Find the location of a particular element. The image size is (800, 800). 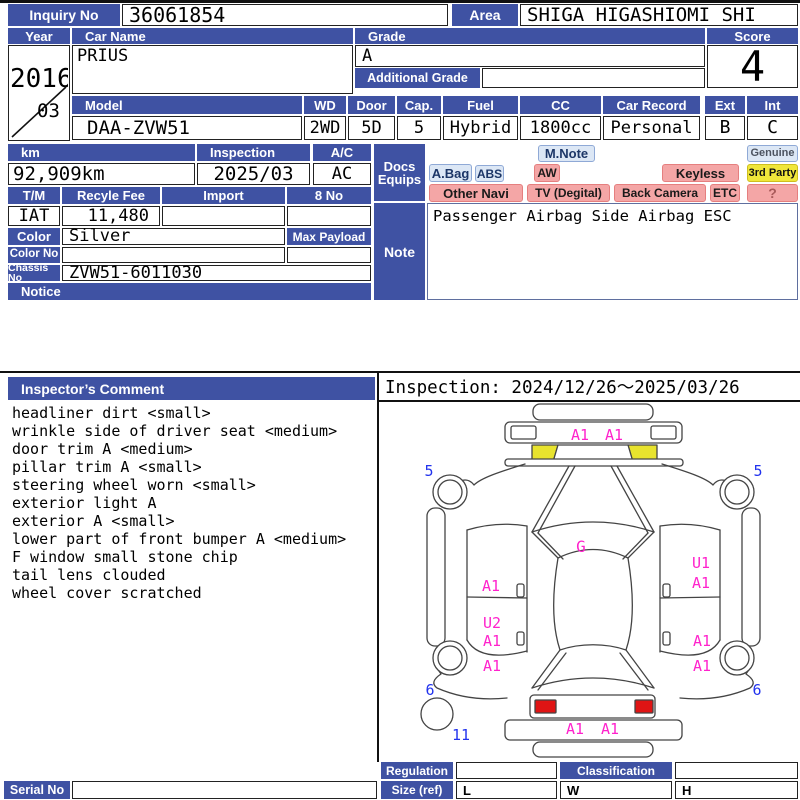

headlamp-highlight-right is located at coordinates (644, 706).